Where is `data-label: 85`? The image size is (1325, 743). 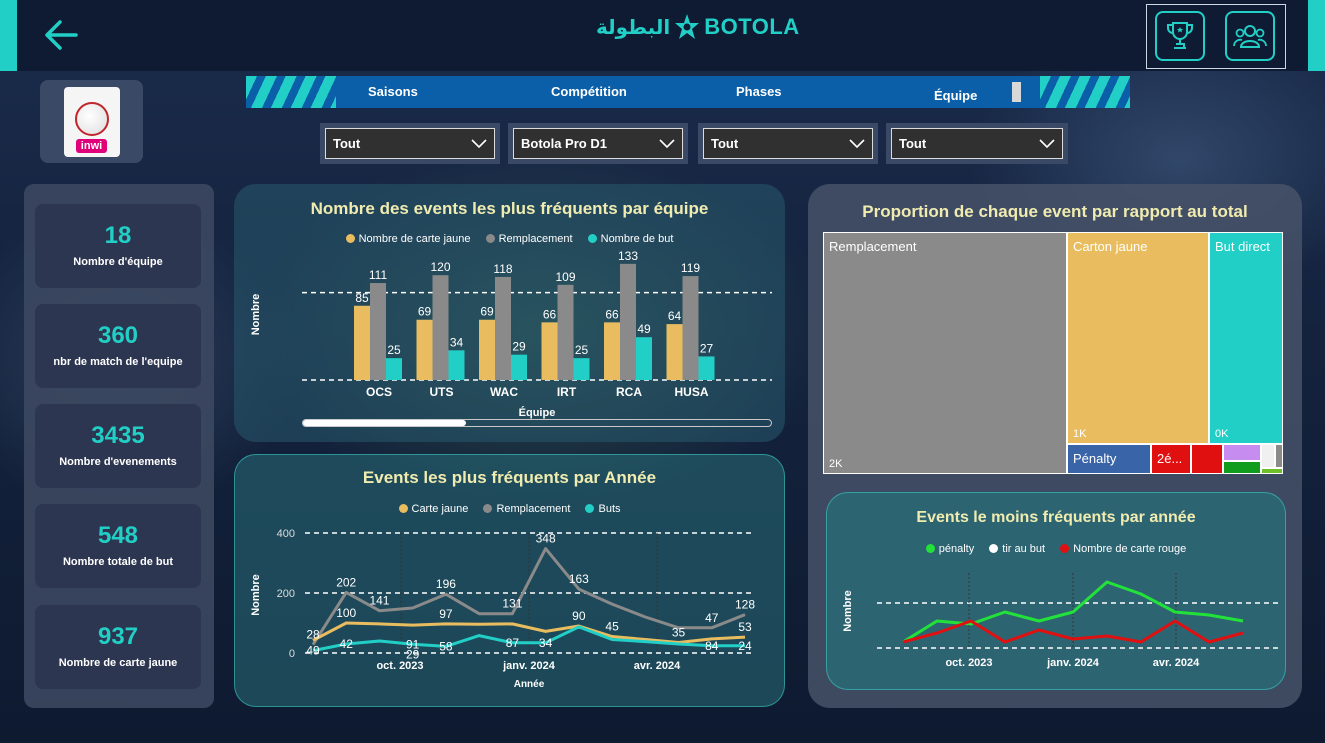 data-label: 85 is located at coordinates (362, 298).